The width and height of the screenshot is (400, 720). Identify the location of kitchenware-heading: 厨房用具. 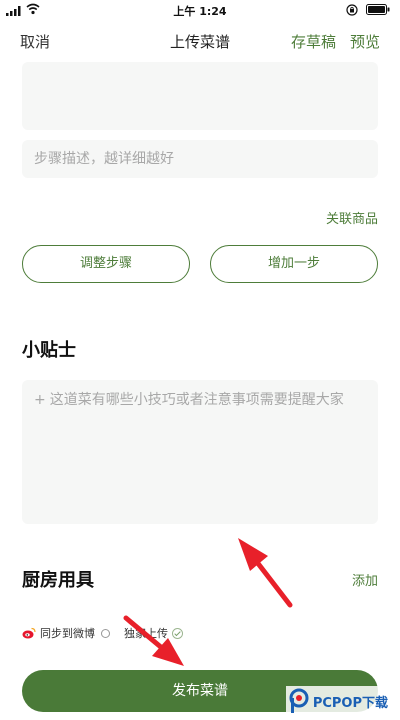
(58, 580).